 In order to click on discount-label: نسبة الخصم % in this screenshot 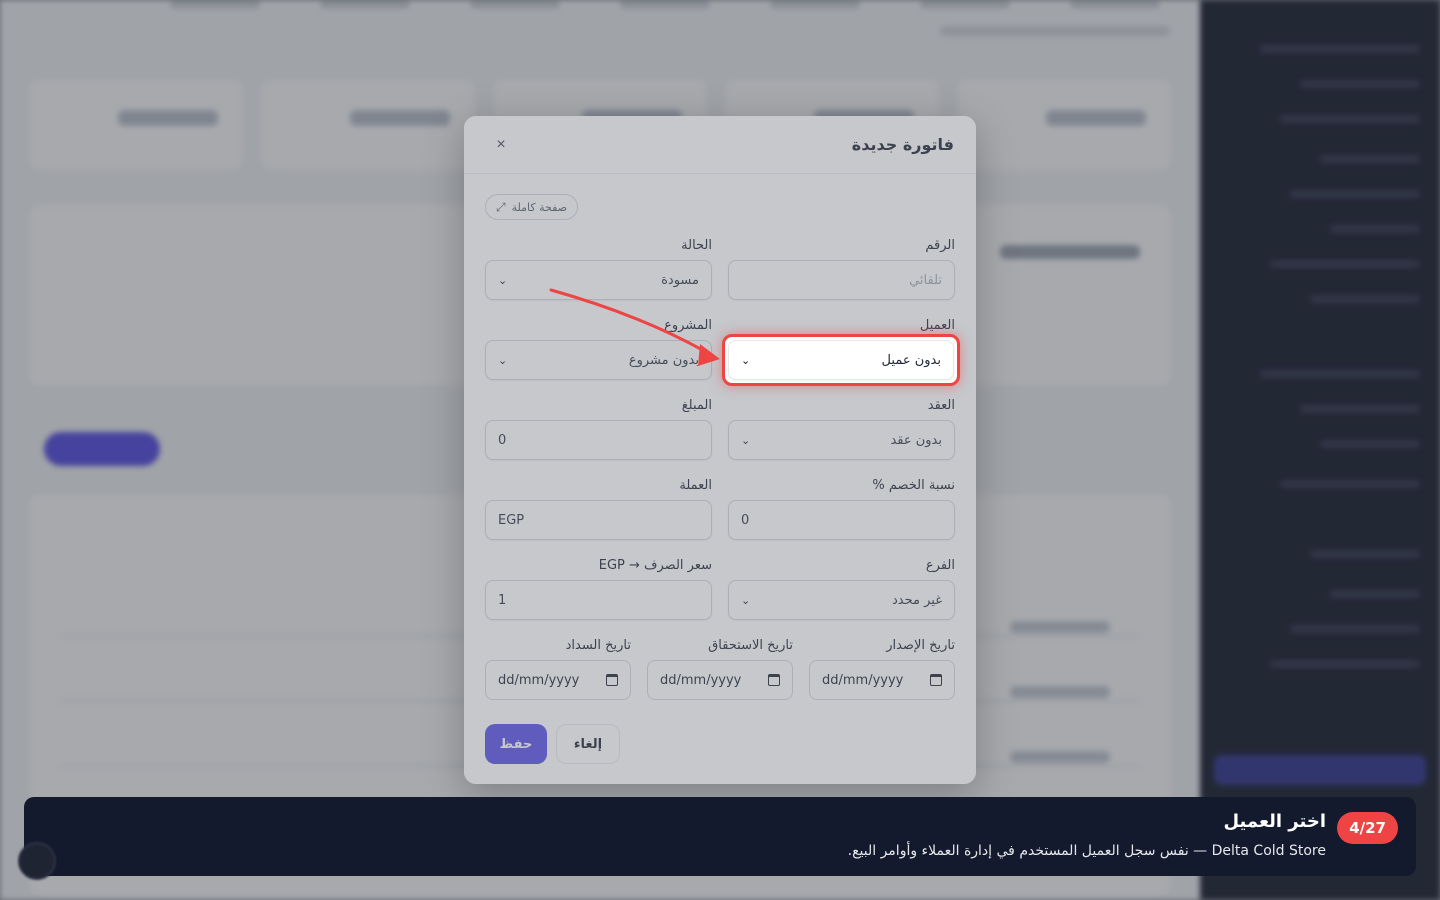, I will do `click(913, 485)`.